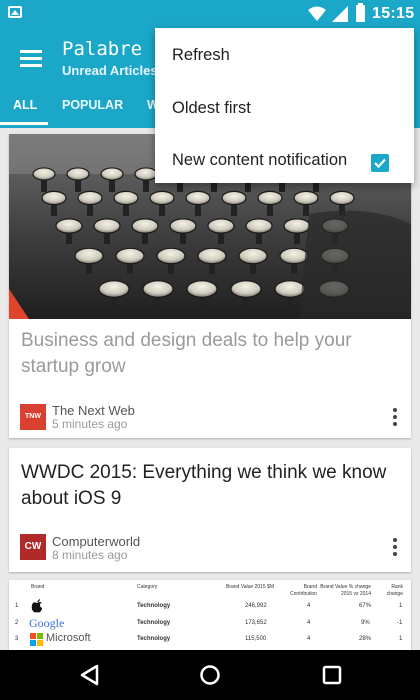  Describe the element at coordinates (210, 640) in the screenshot. I see `table-row: 3 Microsoft Technology 115,500 4 28% 1` at that location.